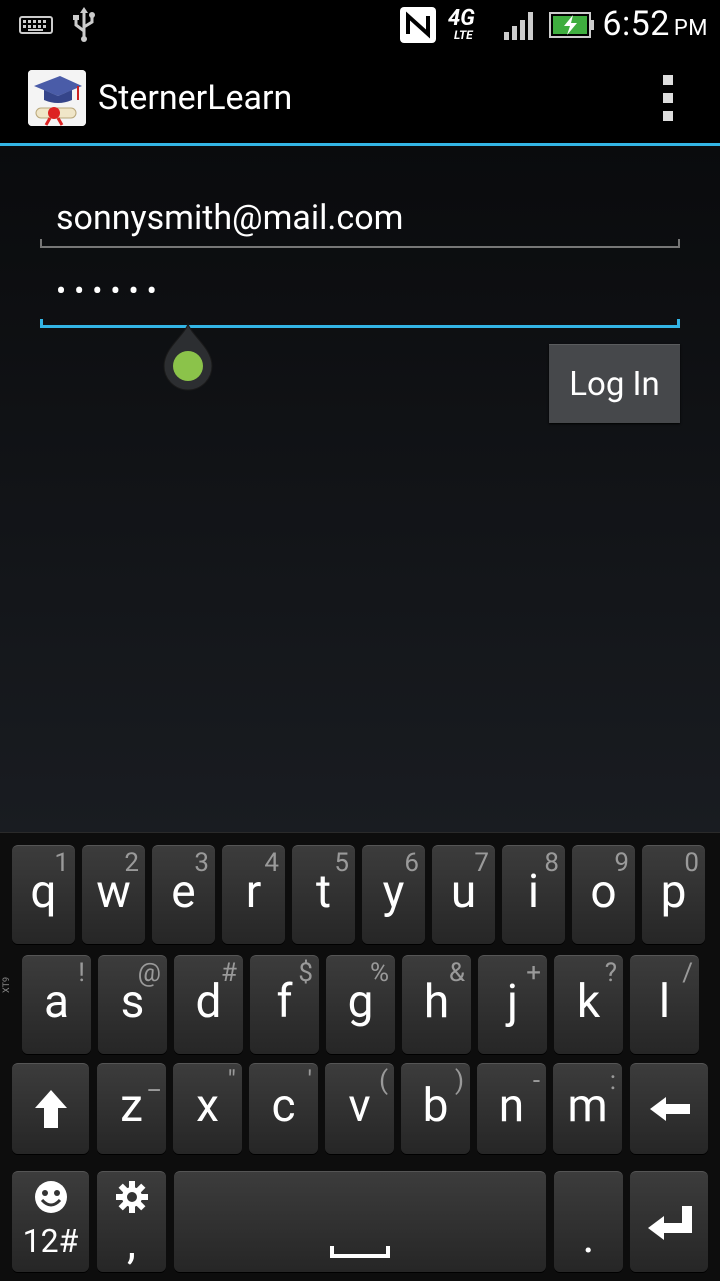 The image size is (720, 1281). I want to click on key-f: $ f, so click(284, 1004).